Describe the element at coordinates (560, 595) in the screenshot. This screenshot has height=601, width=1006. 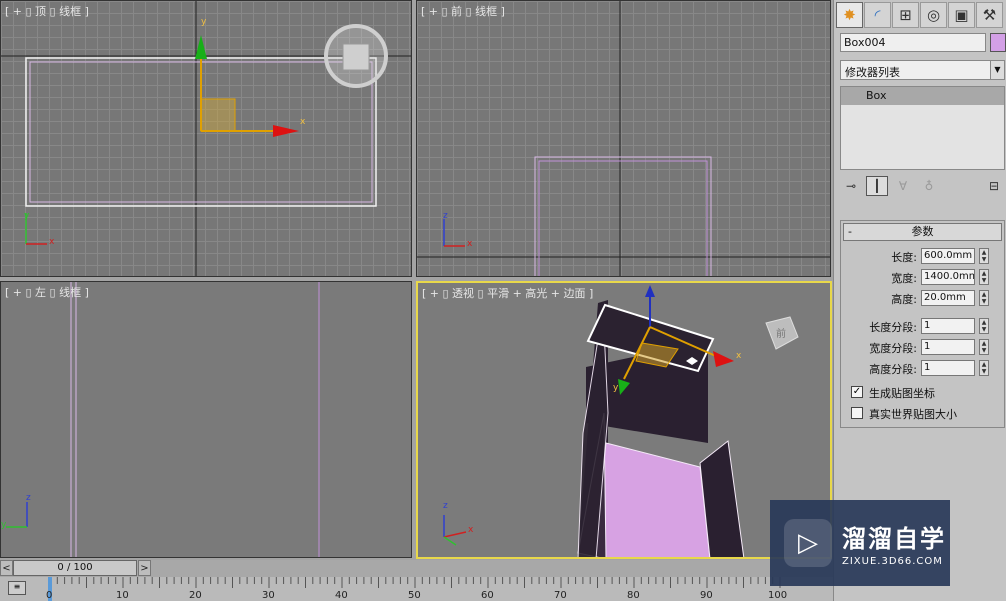
I see `tick-70: 70` at that location.